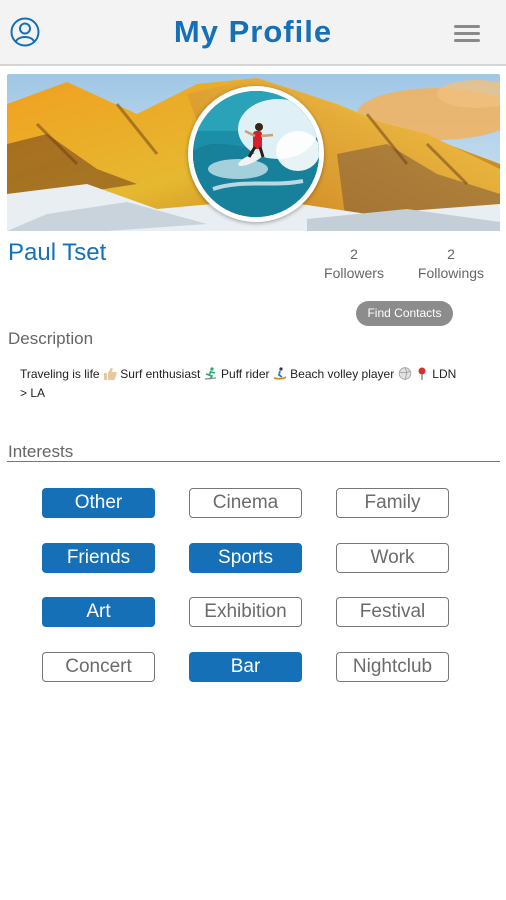 The height and width of the screenshot is (900, 506). What do you see at coordinates (405, 373) in the screenshot?
I see `volleyball-icon` at bounding box center [405, 373].